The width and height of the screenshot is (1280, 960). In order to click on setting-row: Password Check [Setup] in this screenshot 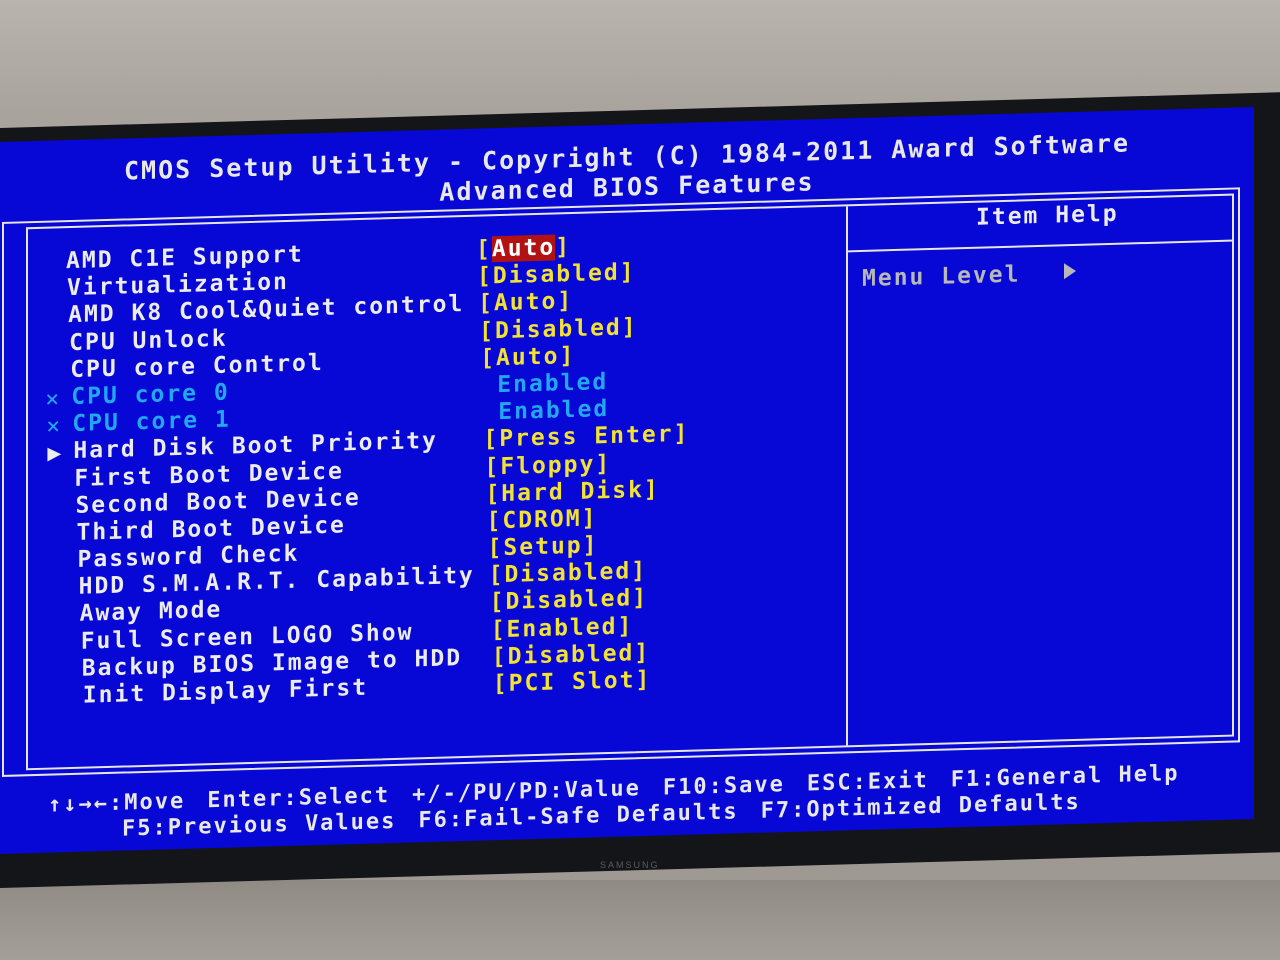, I will do `click(325, 553)`.